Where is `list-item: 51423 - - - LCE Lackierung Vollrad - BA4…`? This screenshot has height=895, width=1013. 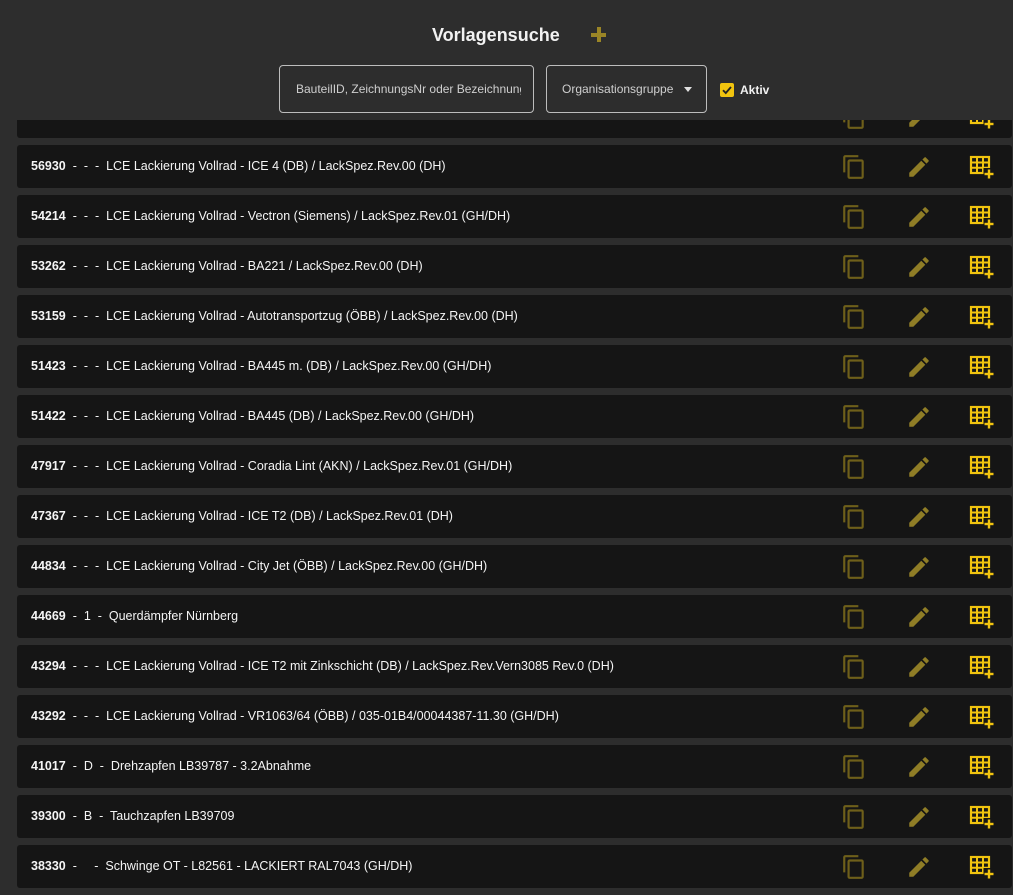
list-item: 51423 - - - LCE Lackierung Vollrad - BA4… is located at coordinates (514, 366).